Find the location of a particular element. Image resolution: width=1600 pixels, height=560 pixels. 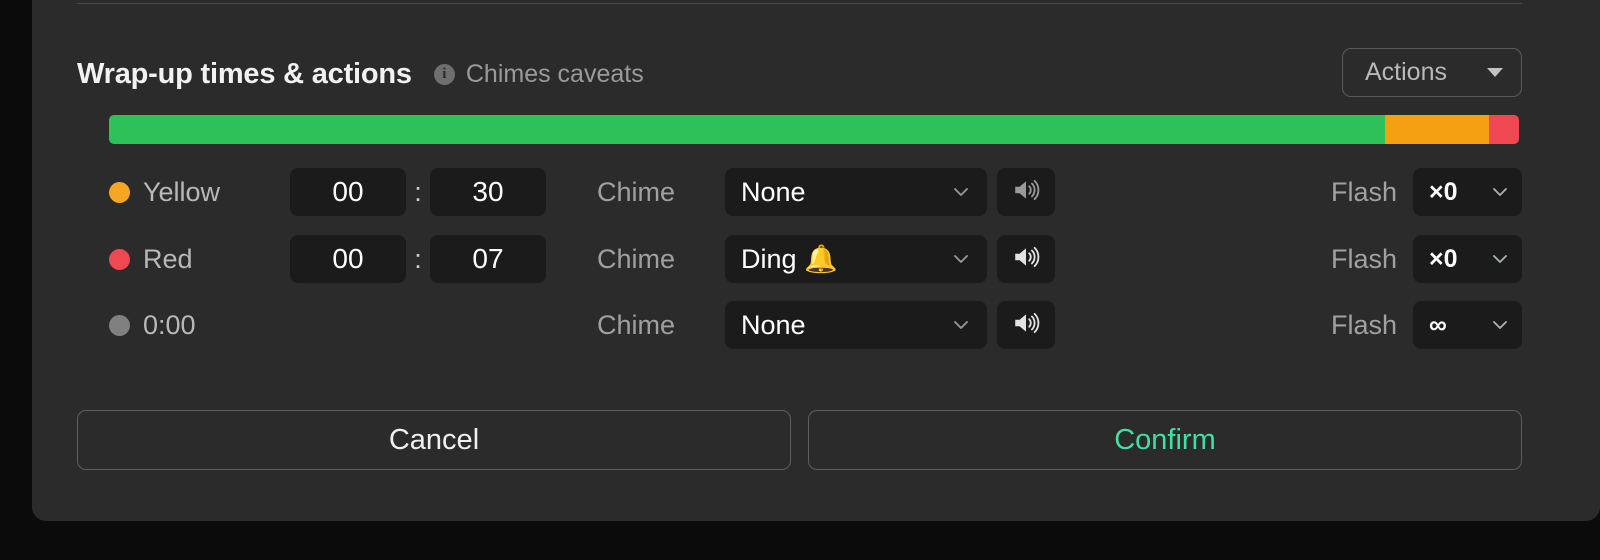

level-indicator-yellow: Yellow is located at coordinates (164, 192).